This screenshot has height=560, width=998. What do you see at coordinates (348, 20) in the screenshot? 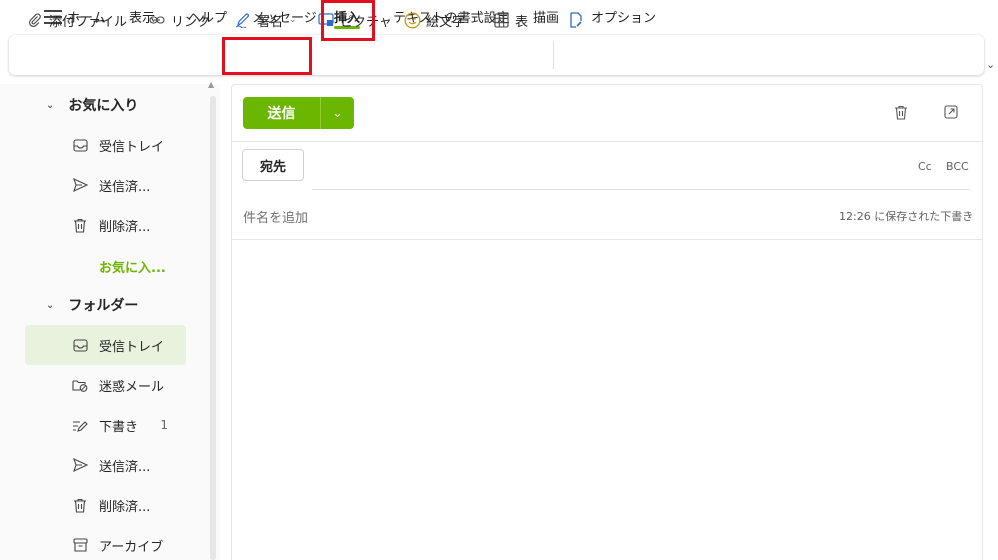
I see `insert-tab-highlight` at bounding box center [348, 20].